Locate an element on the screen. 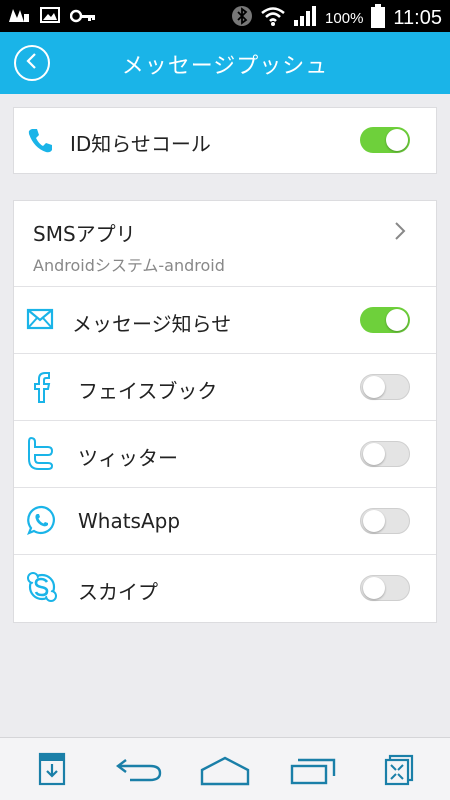  skype-toggle is located at coordinates (385, 588).